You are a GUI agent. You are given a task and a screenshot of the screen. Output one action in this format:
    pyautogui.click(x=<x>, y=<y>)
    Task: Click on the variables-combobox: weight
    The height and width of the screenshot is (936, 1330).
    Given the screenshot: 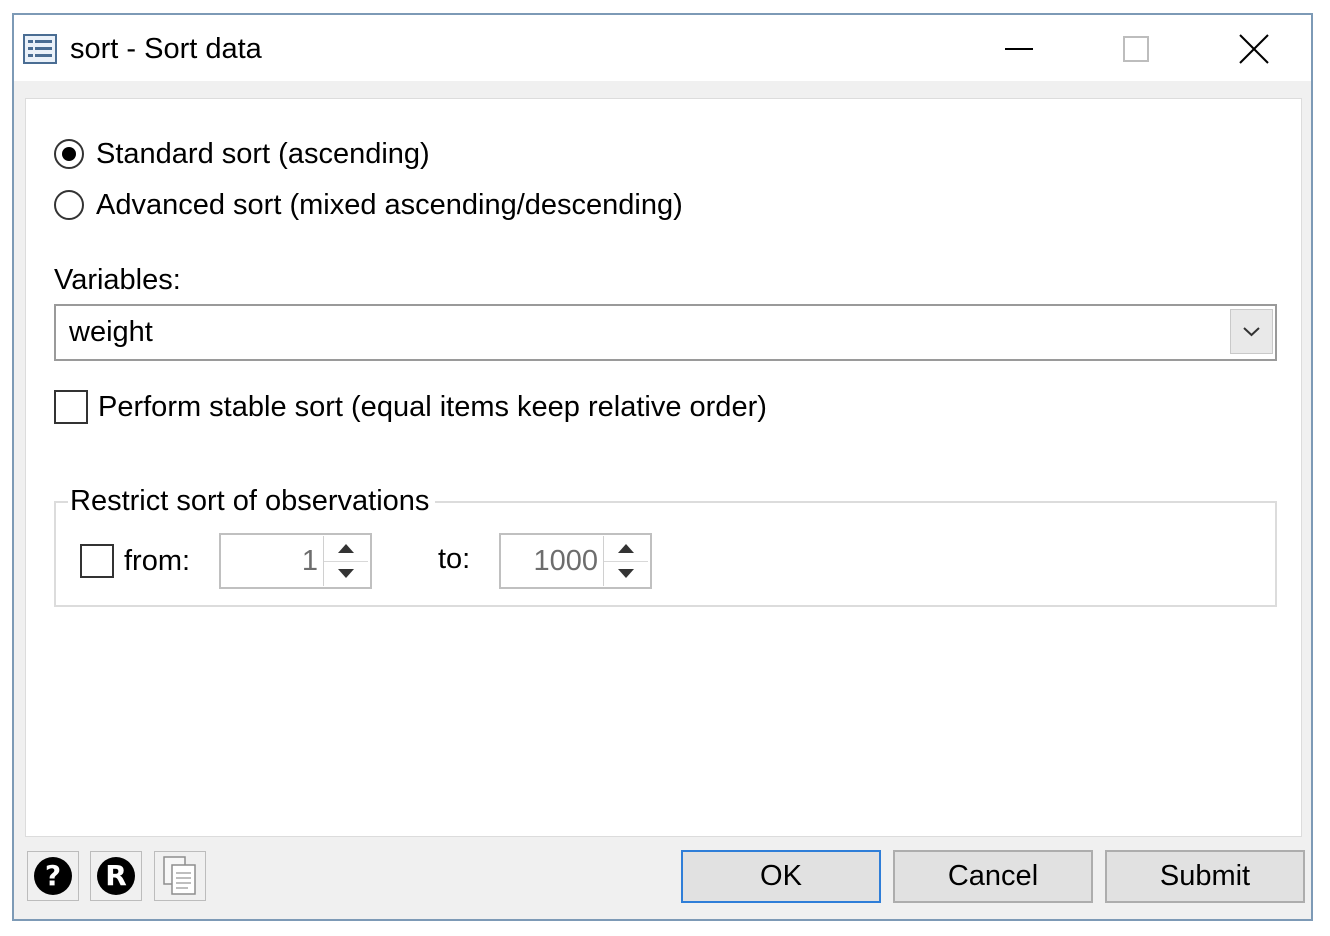 What is the action you would take?
    pyautogui.click(x=665, y=332)
    